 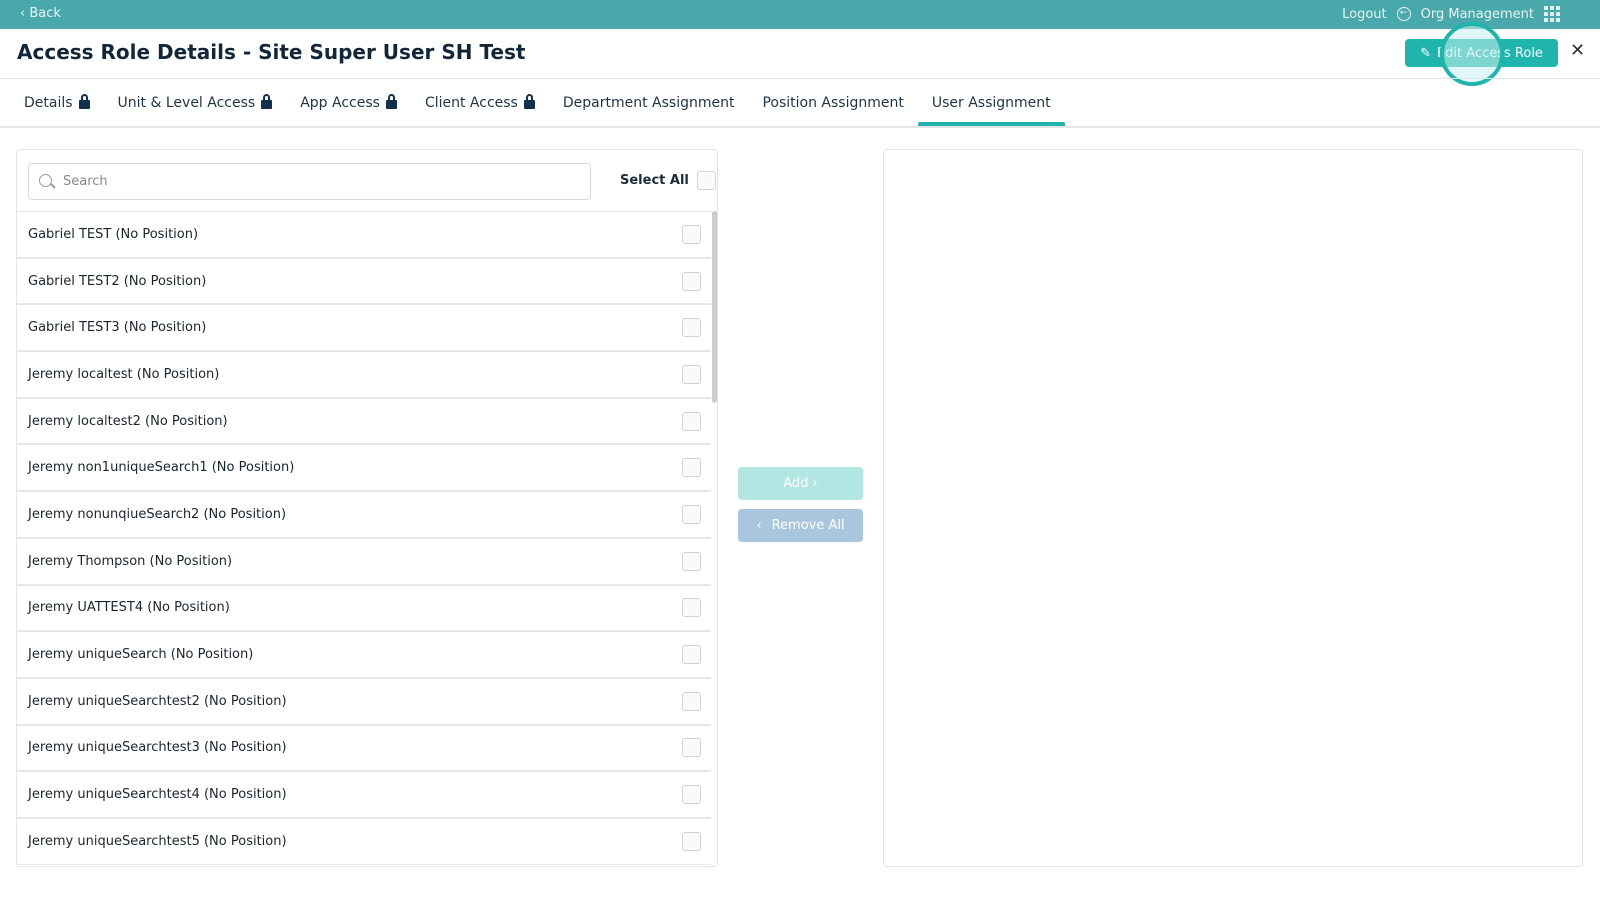 I want to click on scrollbar, so click(x=714, y=307).